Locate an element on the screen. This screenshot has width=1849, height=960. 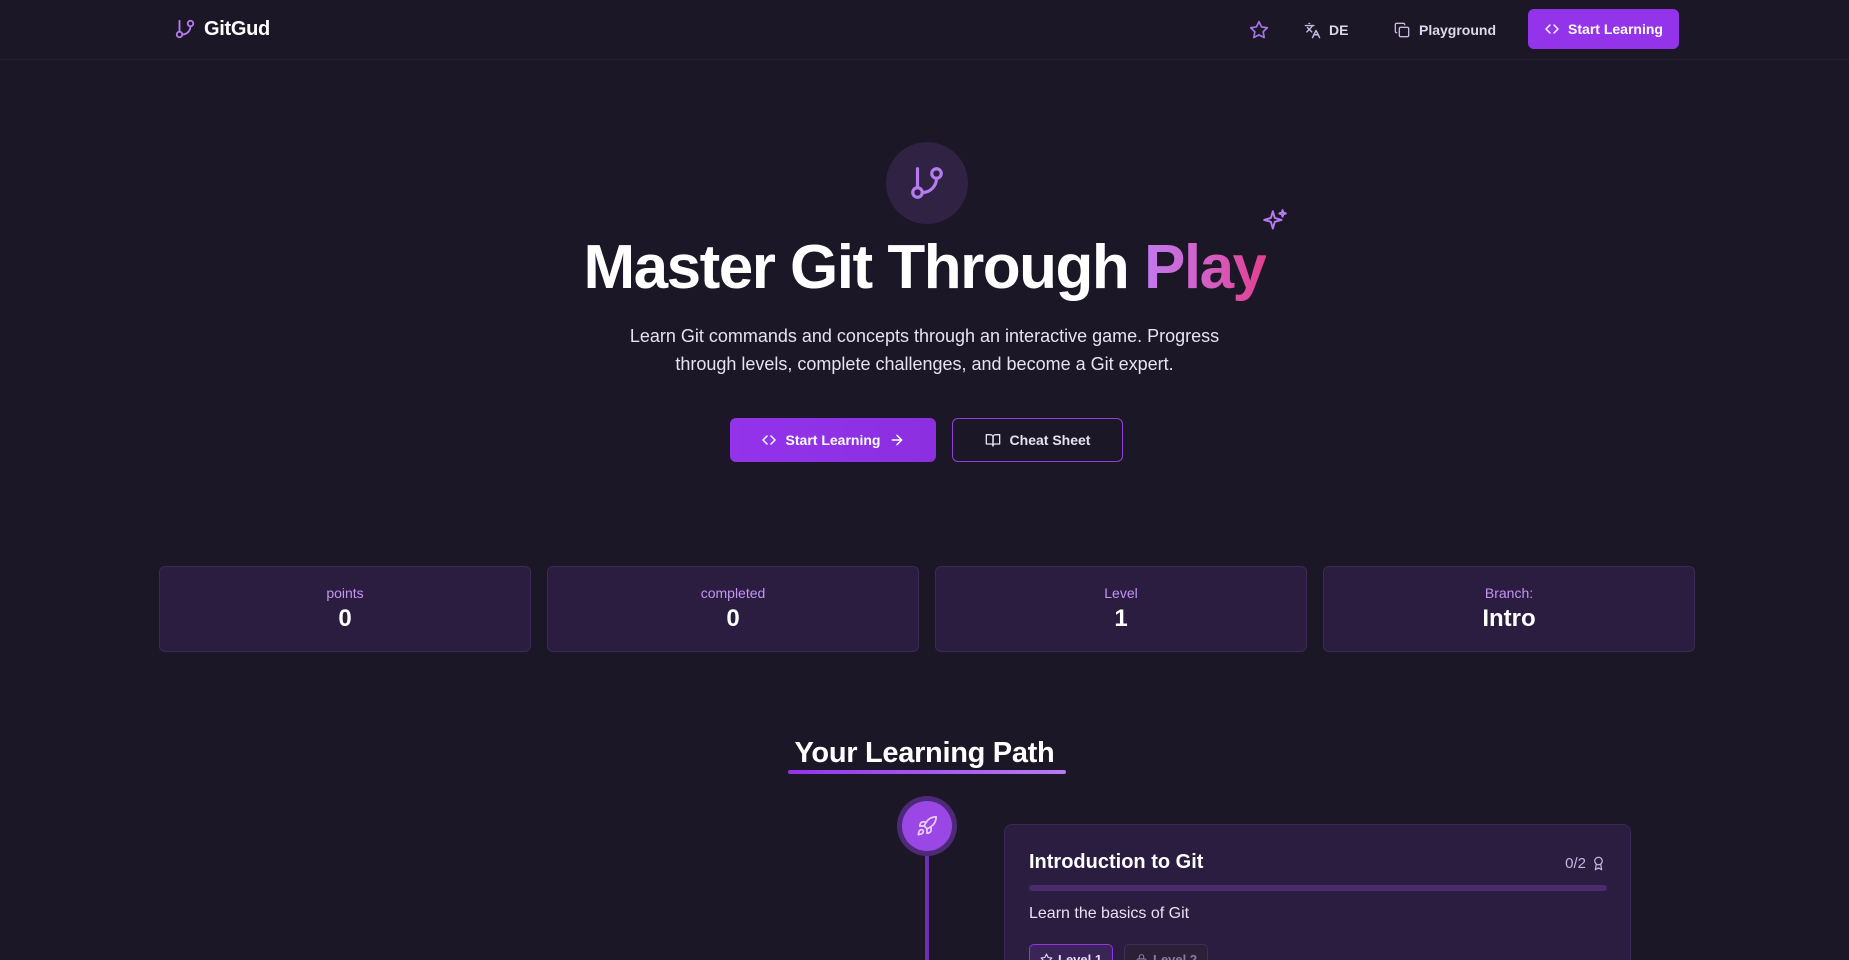
timeline-connector is located at coordinates (927, 905).